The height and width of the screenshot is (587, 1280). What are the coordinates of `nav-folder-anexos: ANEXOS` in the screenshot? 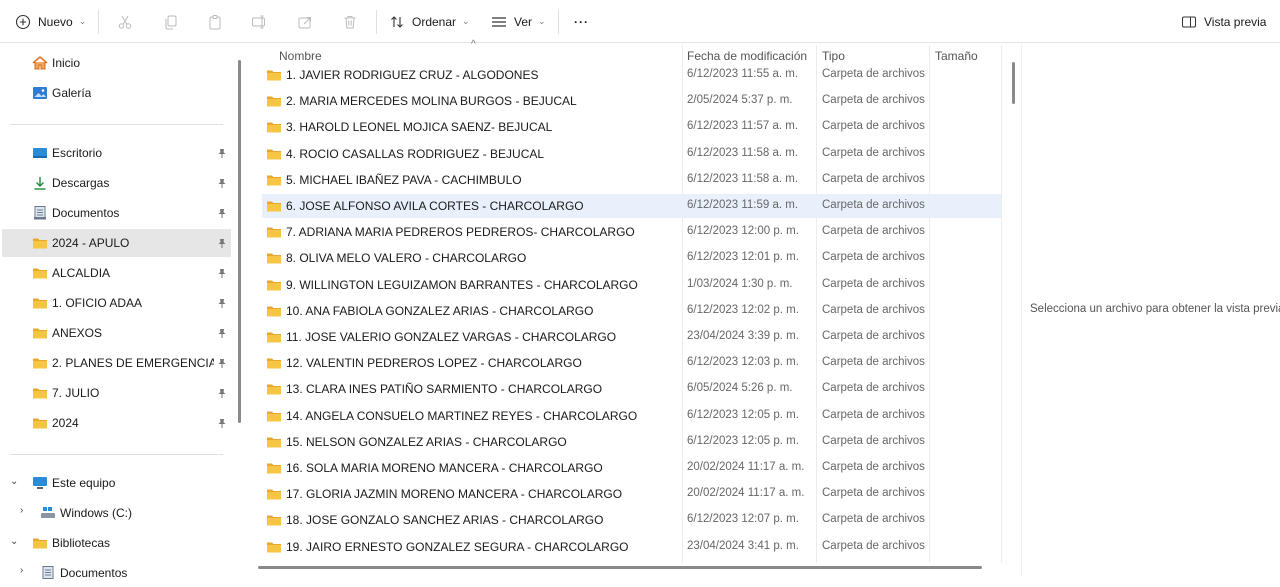 It's located at (116, 333).